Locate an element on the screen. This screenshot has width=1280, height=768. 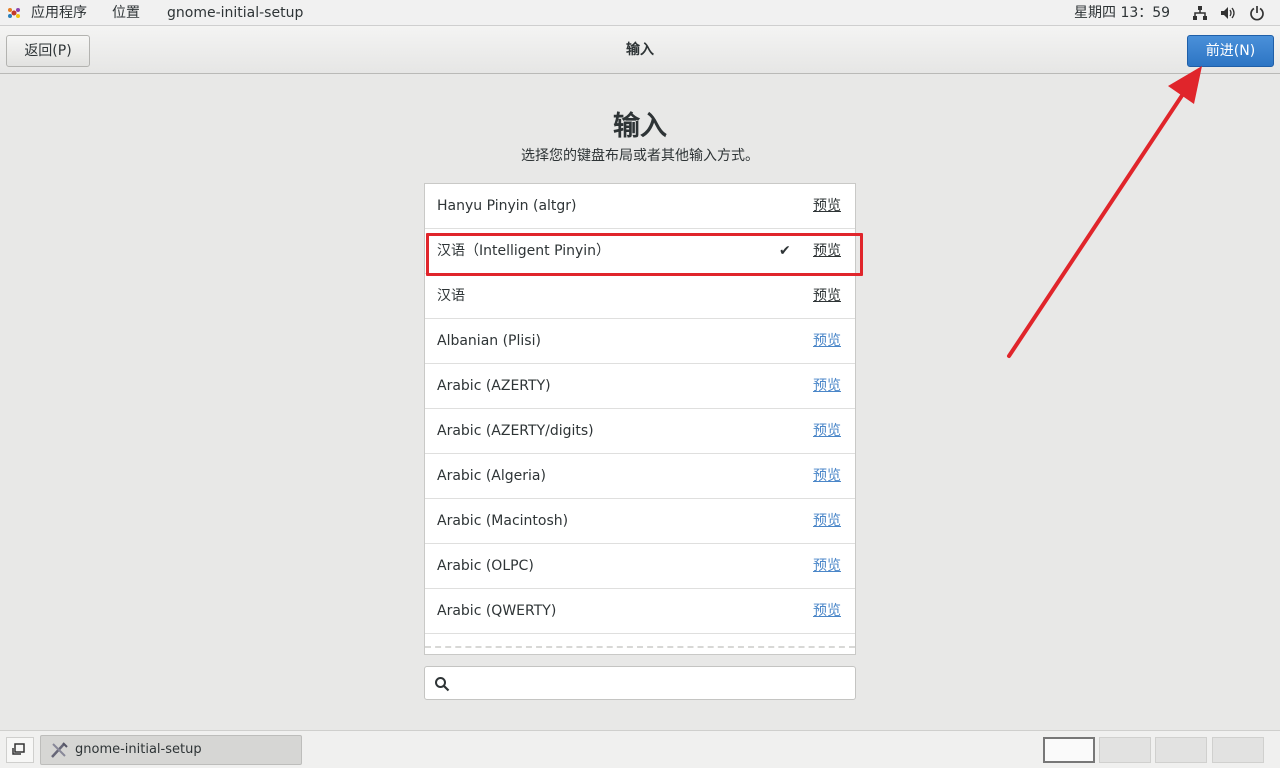
list-item: Arabic (Algeria) 预览 is located at coordinates (640, 476).